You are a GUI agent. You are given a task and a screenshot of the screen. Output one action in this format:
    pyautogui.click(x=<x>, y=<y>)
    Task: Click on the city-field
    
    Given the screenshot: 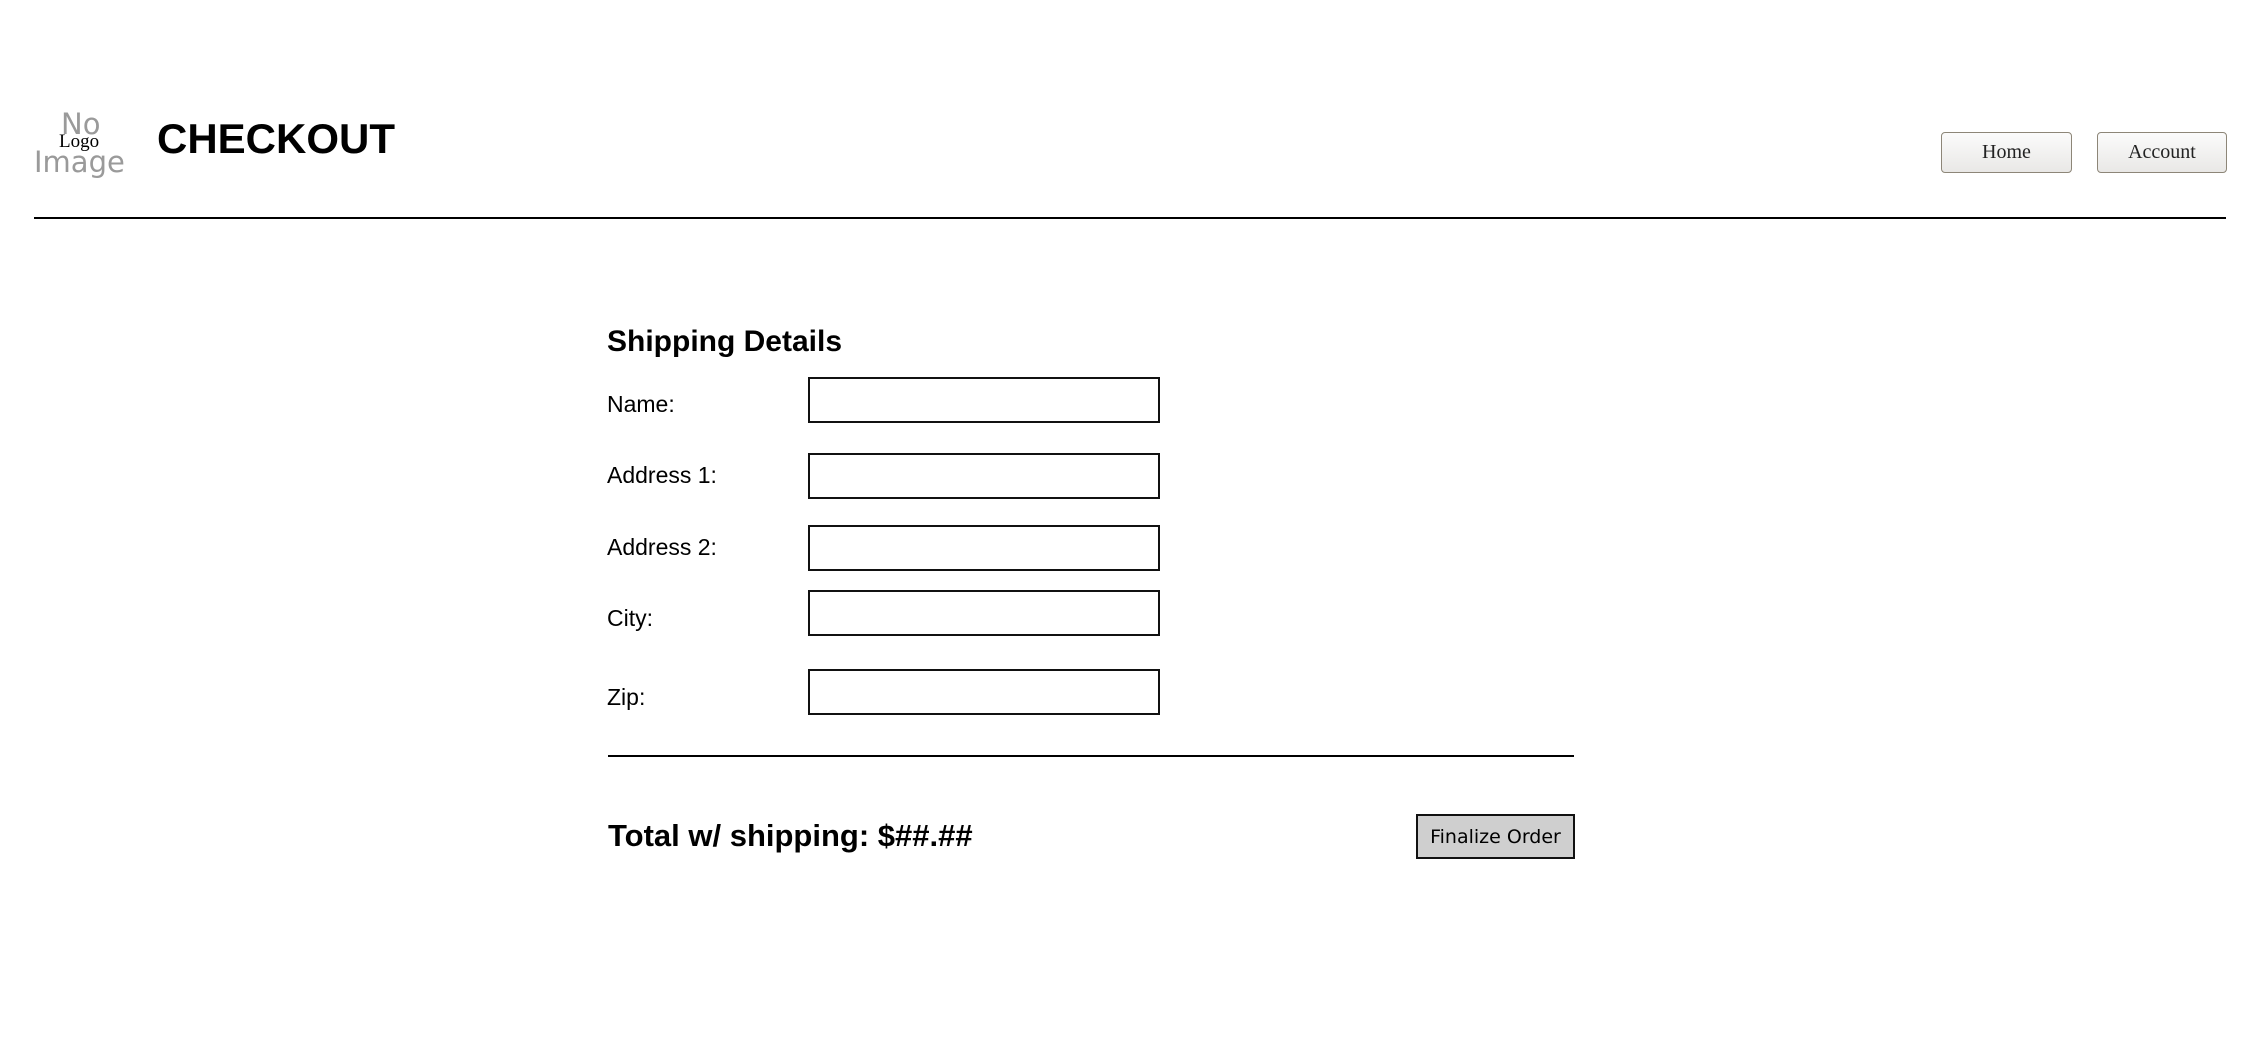 What is the action you would take?
    pyautogui.click(x=984, y=613)
    